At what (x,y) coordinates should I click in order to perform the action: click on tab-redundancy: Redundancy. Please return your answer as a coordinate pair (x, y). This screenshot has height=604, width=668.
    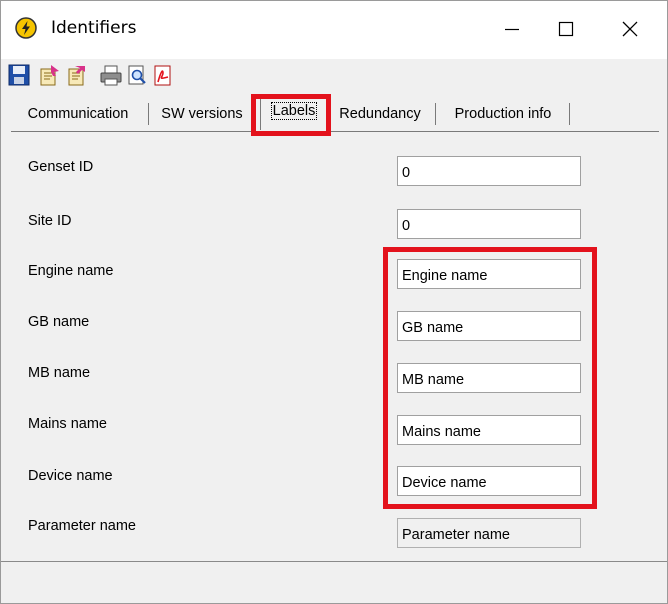
    Looking at the image, I should click on (380, 114).